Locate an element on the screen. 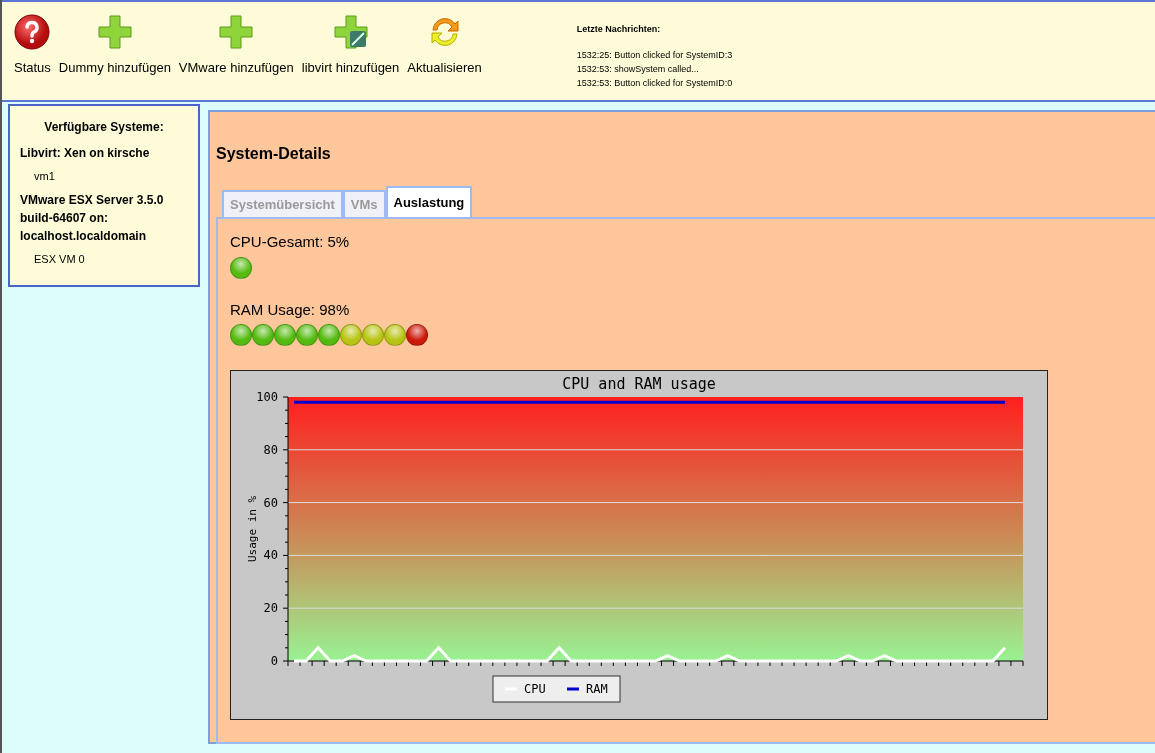 The image size is (1155, 753). chart-title: CPU and RAM usage is located at coordinates (639, 384).